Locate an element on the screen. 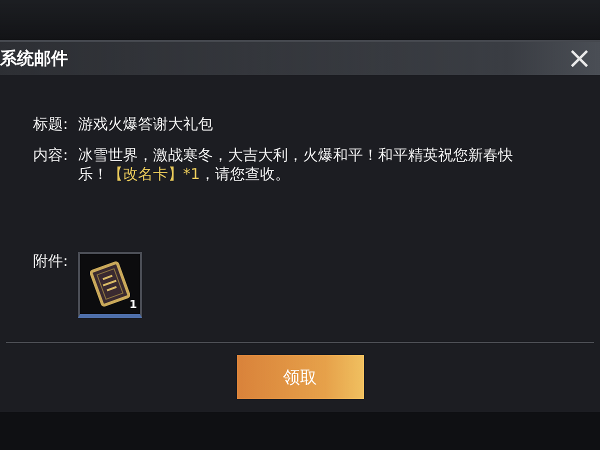  subject-text: 游戏火爆答谢大礼包 is located at coordinates (146, 124).